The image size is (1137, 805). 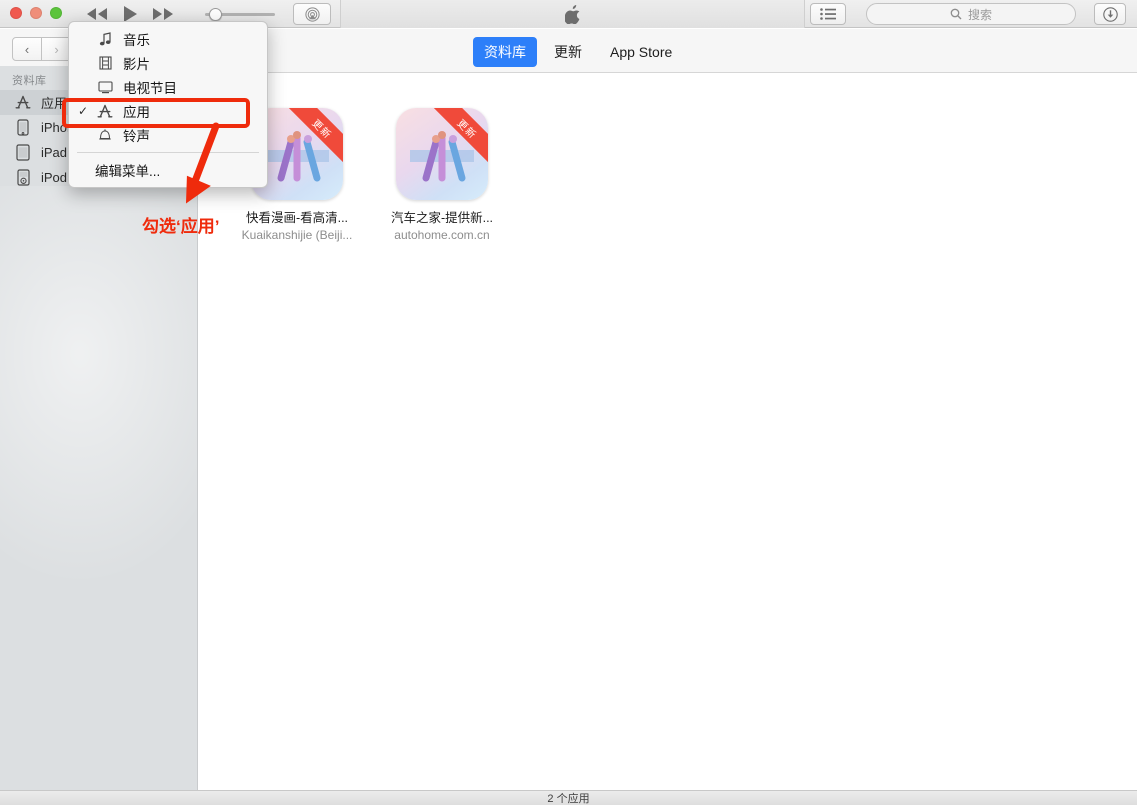 I want to click on menu-item-label: 电视节目, so click(x=150, y=88).